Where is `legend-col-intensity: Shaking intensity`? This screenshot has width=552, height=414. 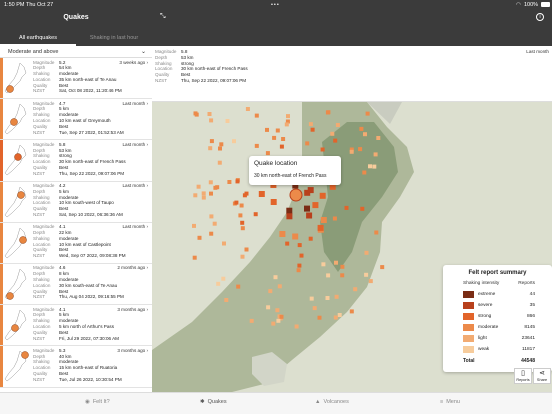
legend-col-intensity: Shaking intensity is located at coordinates (481, 283).